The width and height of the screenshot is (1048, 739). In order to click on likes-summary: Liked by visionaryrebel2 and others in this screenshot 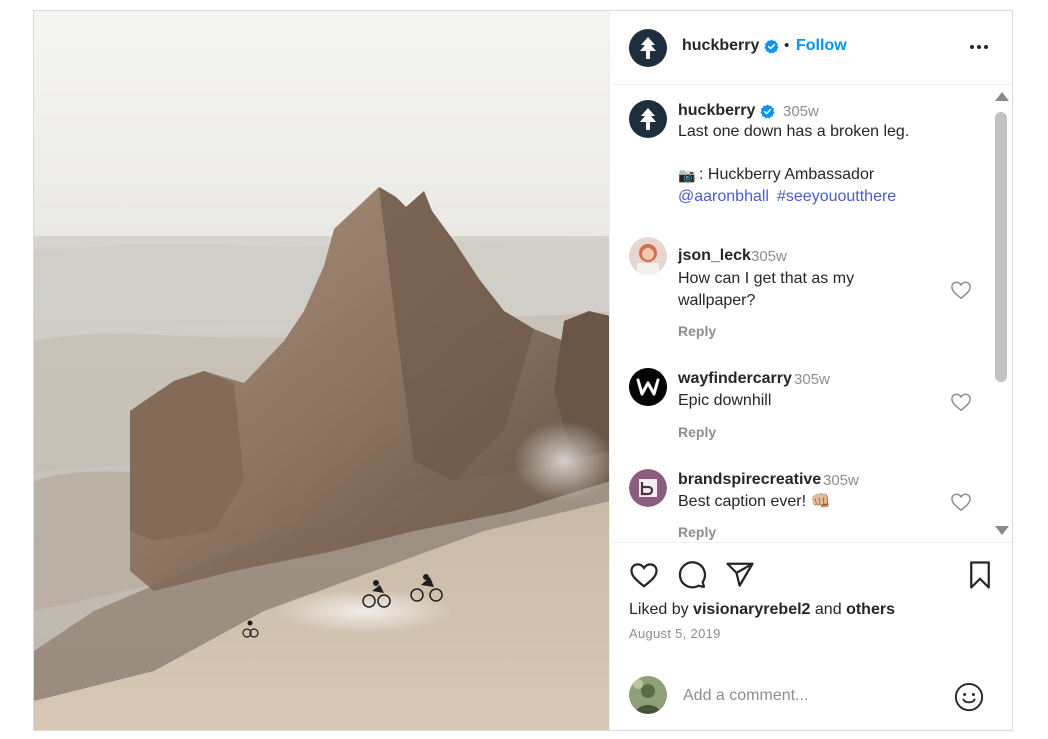, I will do `click(762, 610)`.